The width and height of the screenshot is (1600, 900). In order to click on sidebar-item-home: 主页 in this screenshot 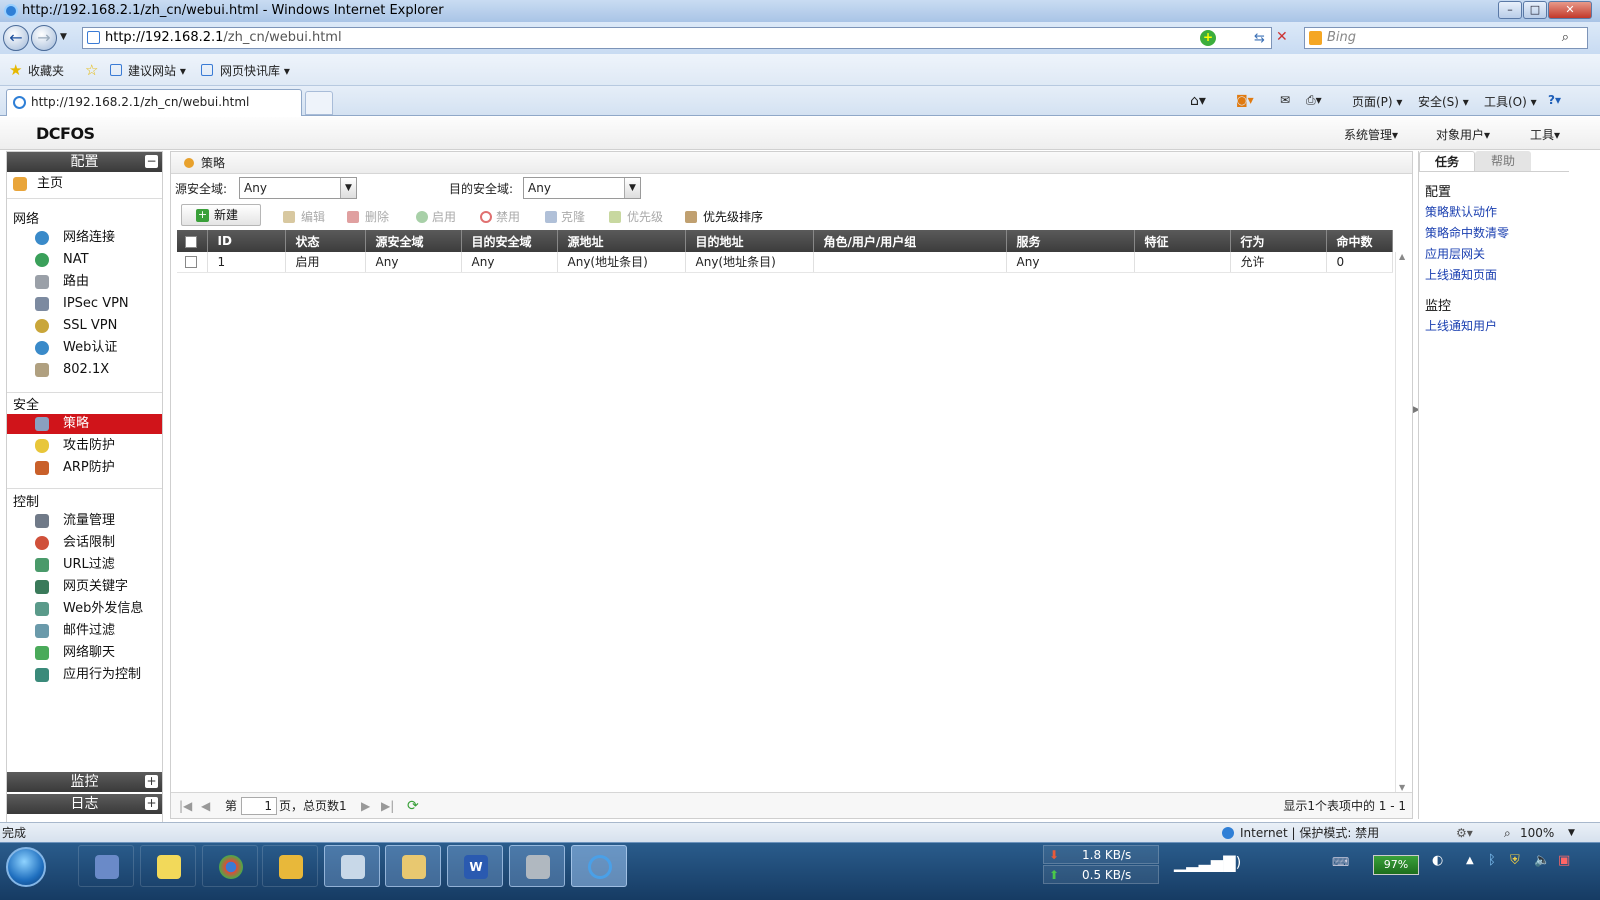, I will do `click(84, 184)`.